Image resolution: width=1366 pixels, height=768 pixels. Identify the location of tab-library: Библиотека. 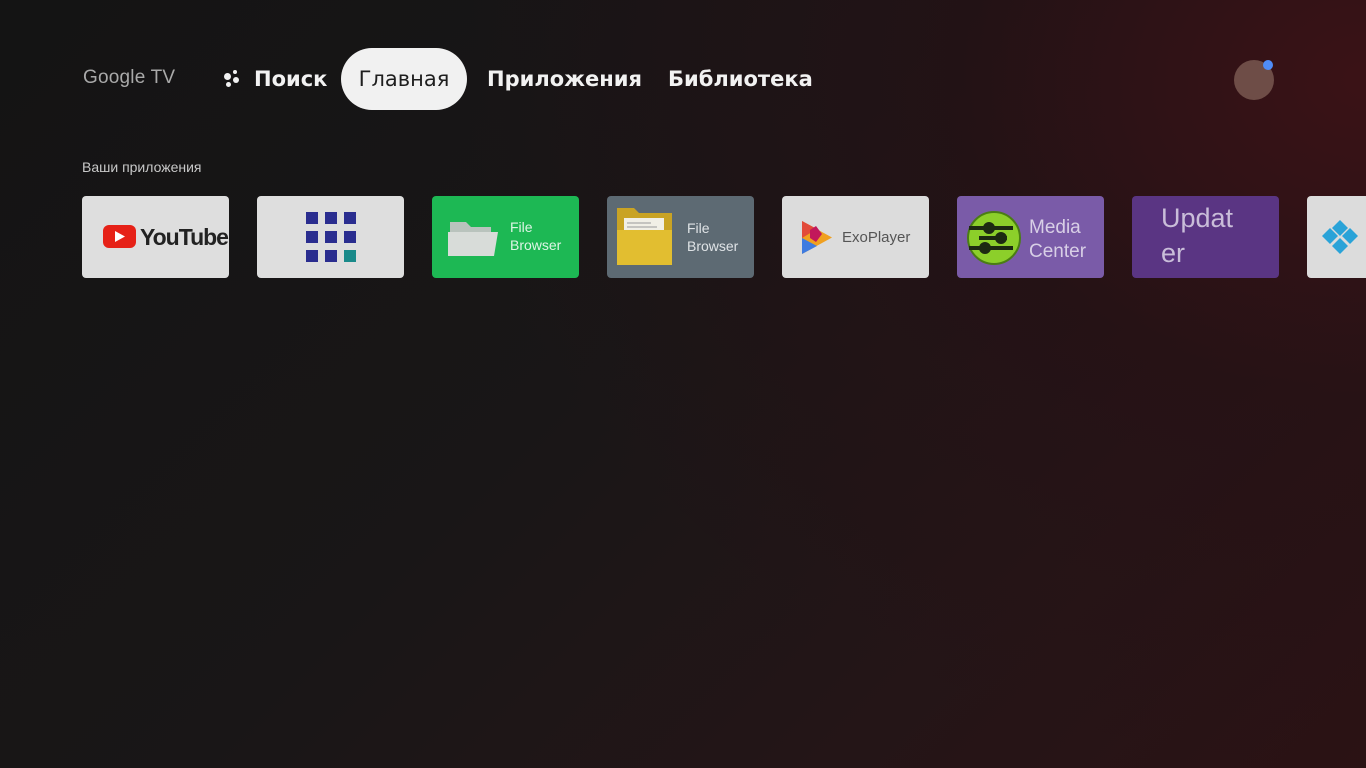
(740, 79).